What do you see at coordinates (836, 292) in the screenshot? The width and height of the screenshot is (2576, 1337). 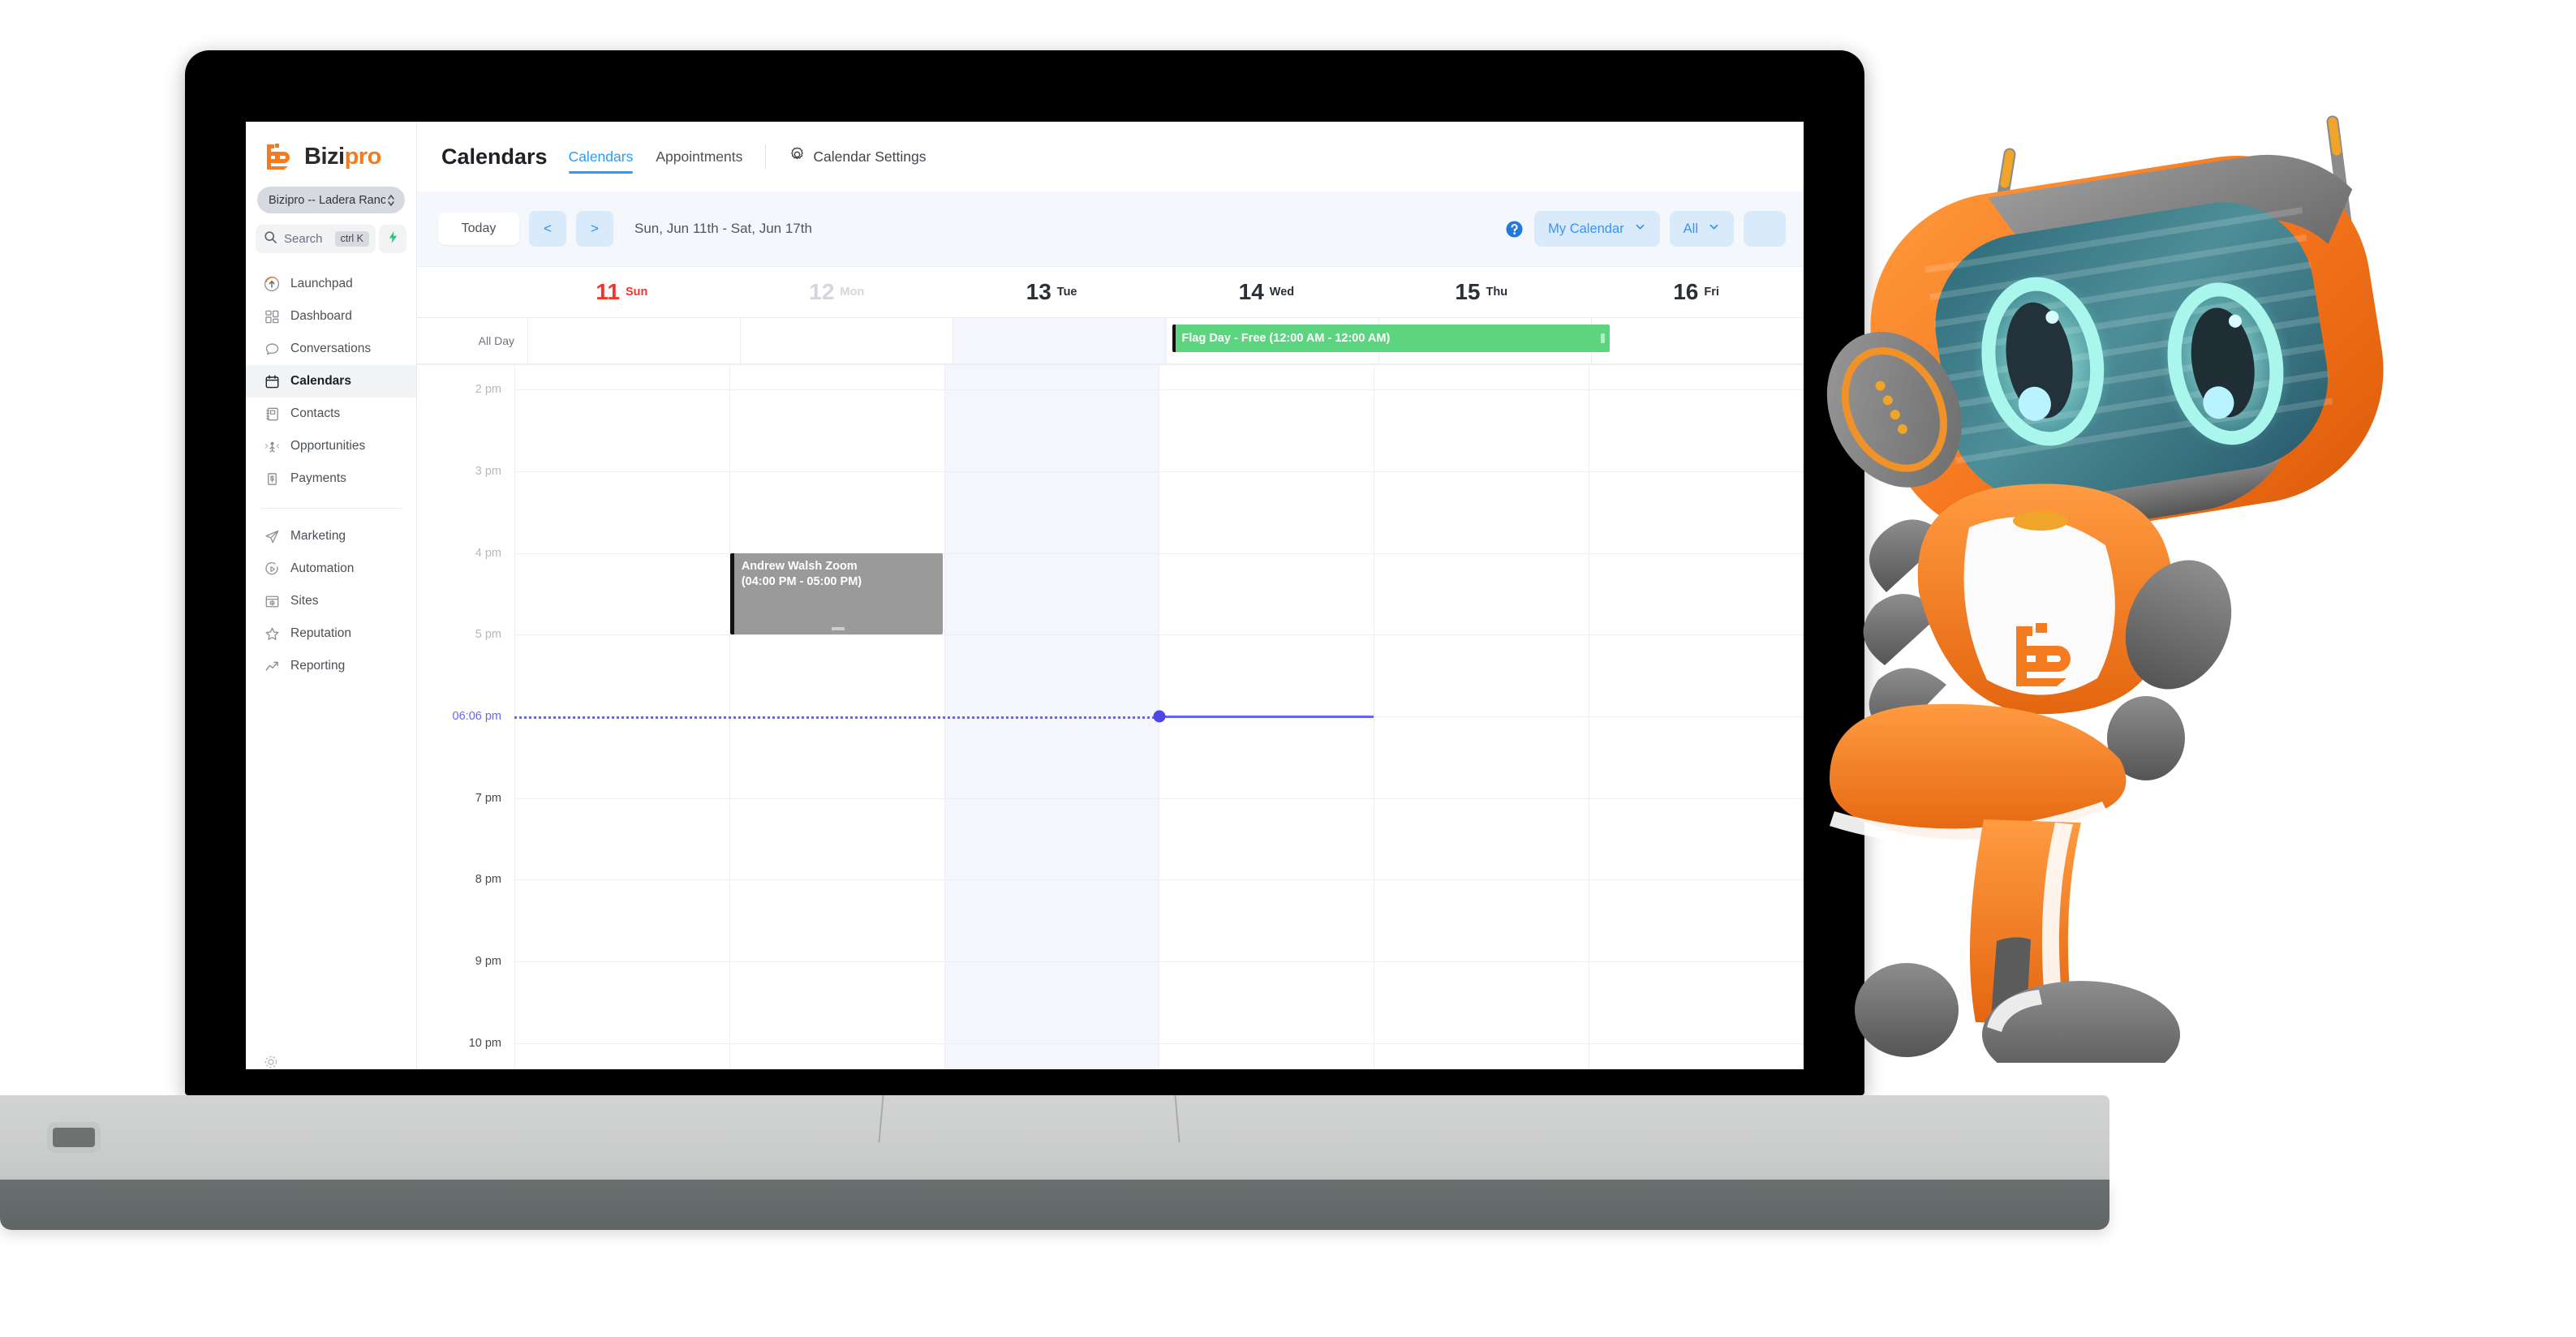 I see `day-header-mon: 12 Mon` at bounding box center [836, 292].